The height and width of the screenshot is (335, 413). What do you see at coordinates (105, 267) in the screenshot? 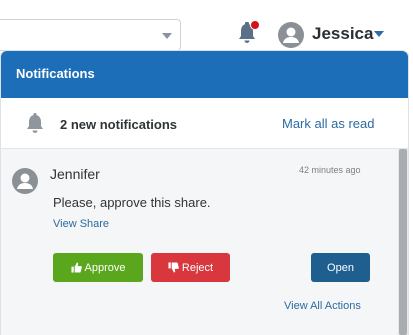
I see `approve-label: Approve` at bounding box center [105, 267].